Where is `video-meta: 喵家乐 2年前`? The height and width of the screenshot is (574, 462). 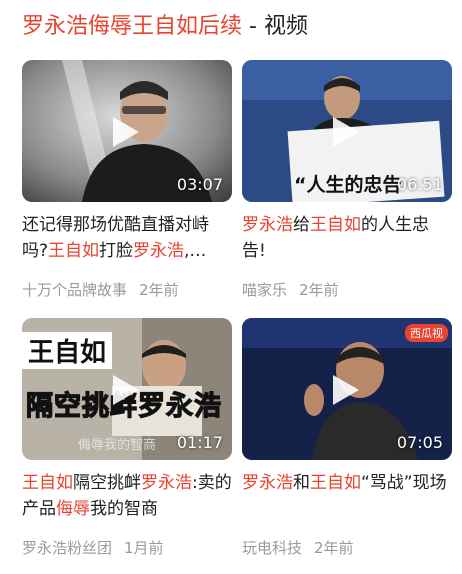
video-meta: 喵家乐 2年前 is located at coordinates (290, 289).